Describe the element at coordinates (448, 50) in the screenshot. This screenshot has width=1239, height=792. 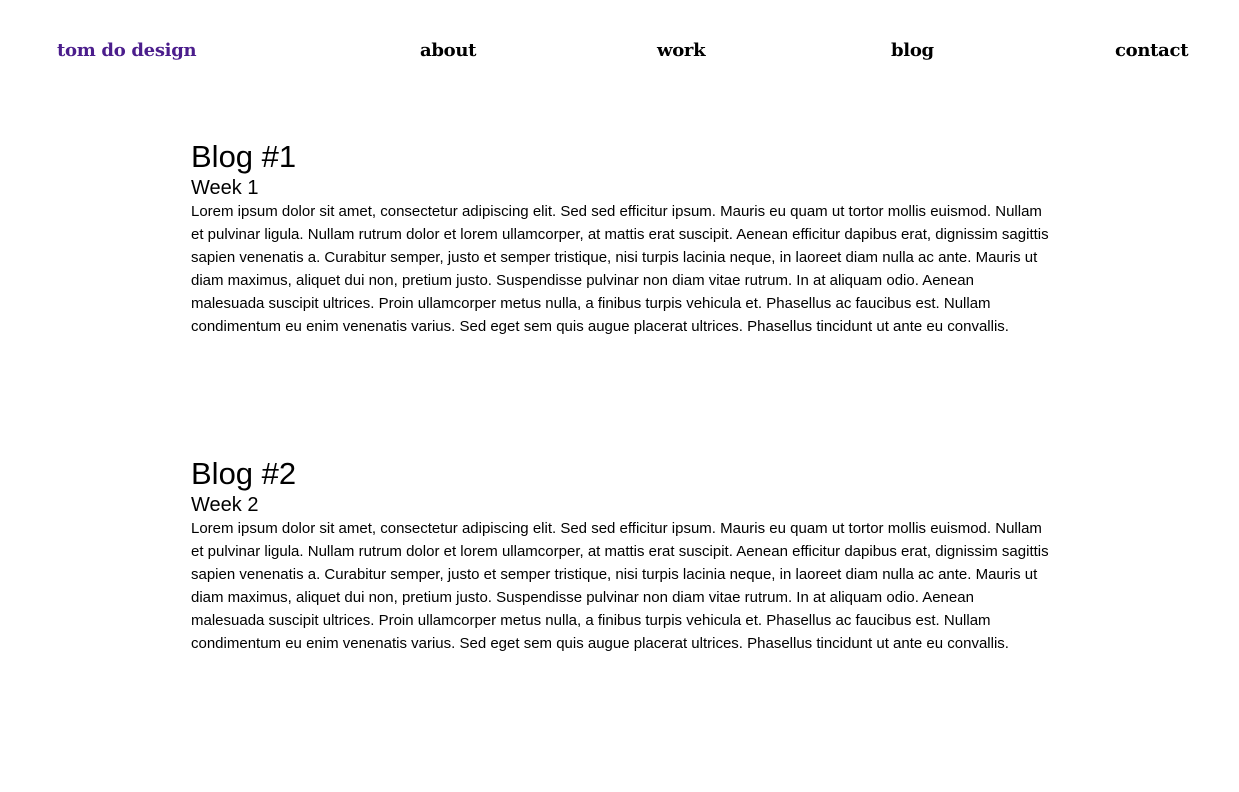
I see `nav-link-about: about` at that location.